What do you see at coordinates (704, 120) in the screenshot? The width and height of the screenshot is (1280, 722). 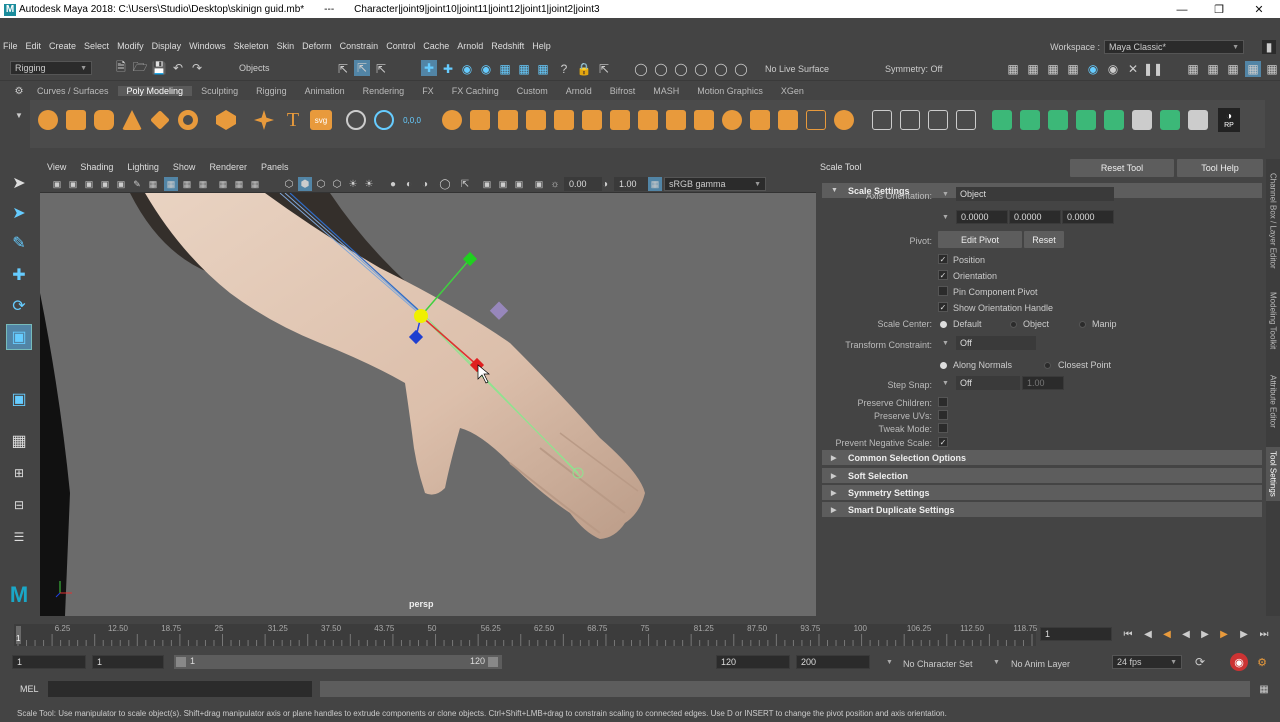 I see `fill-hole-icon` at bounding box center [704, 120].